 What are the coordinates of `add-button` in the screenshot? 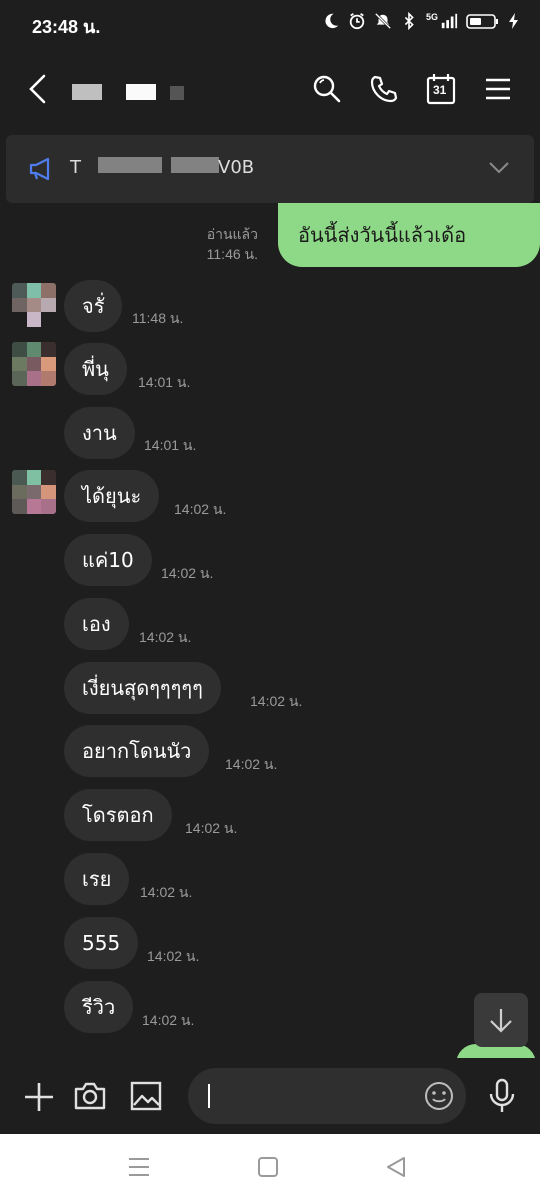 It's located at (39, 1097).